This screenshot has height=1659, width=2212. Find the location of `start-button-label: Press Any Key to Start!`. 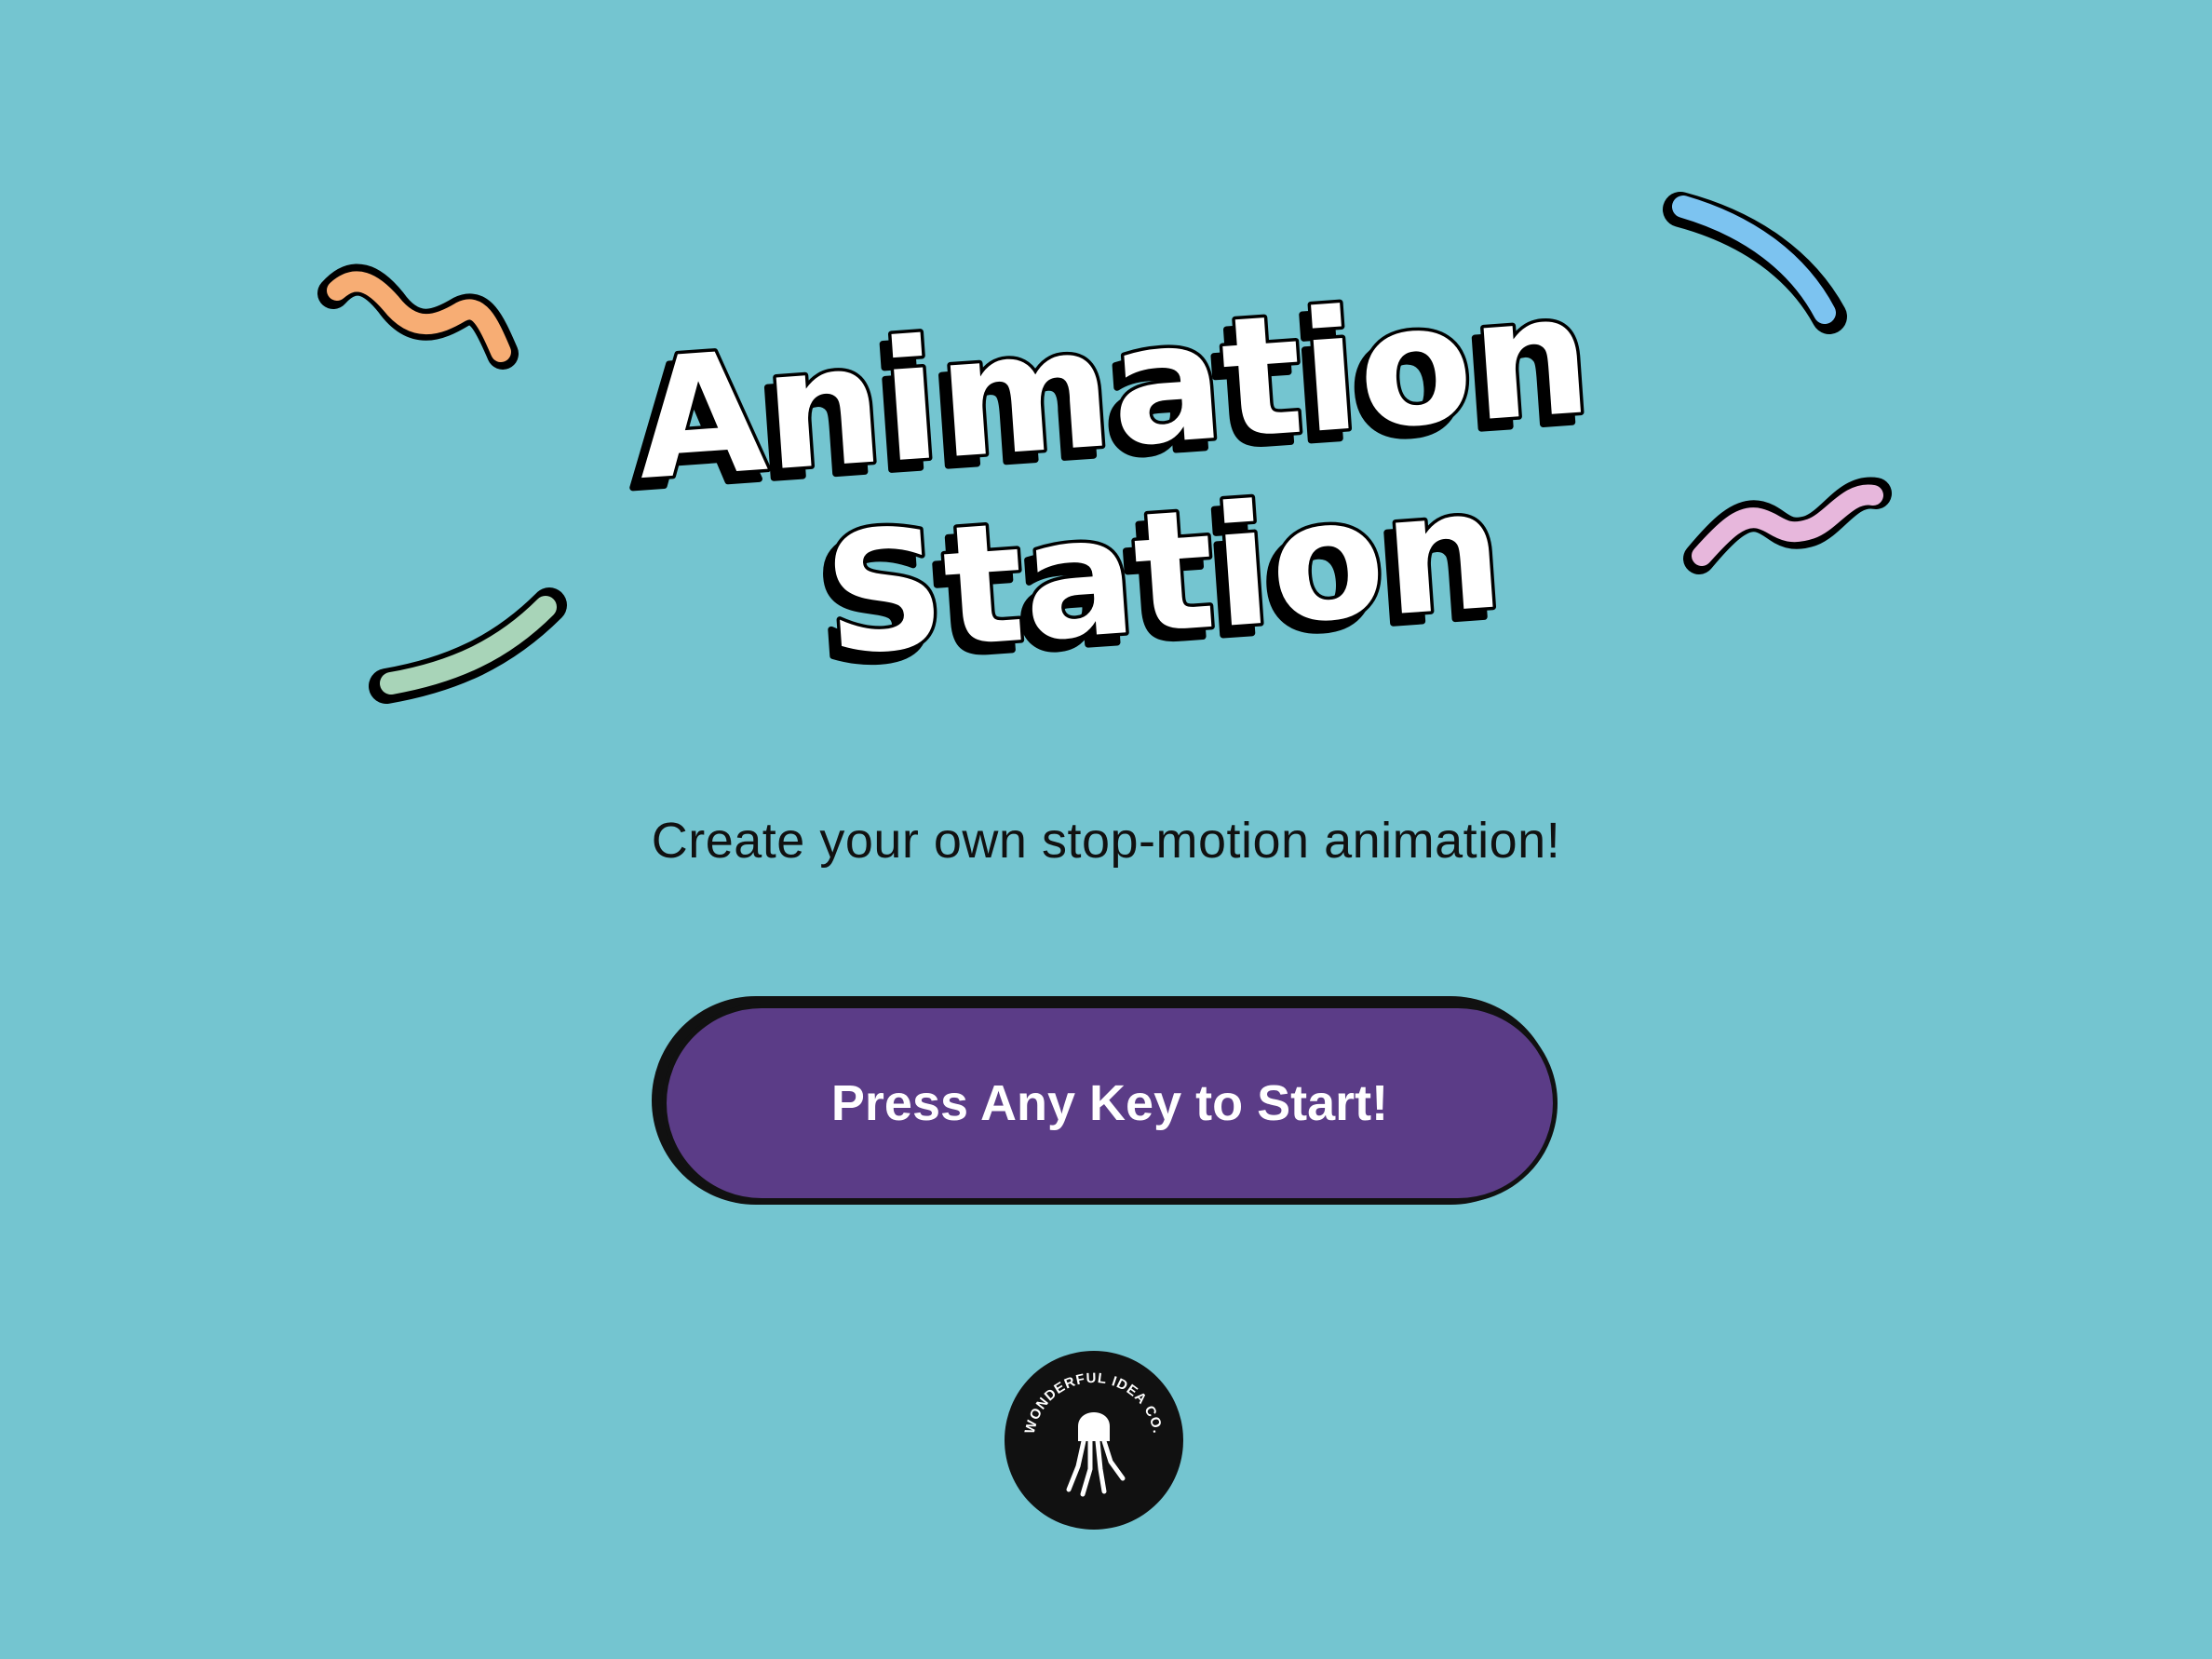

start-button-label: Press Any Key to Start! is located at coordinates (1109, 1103).